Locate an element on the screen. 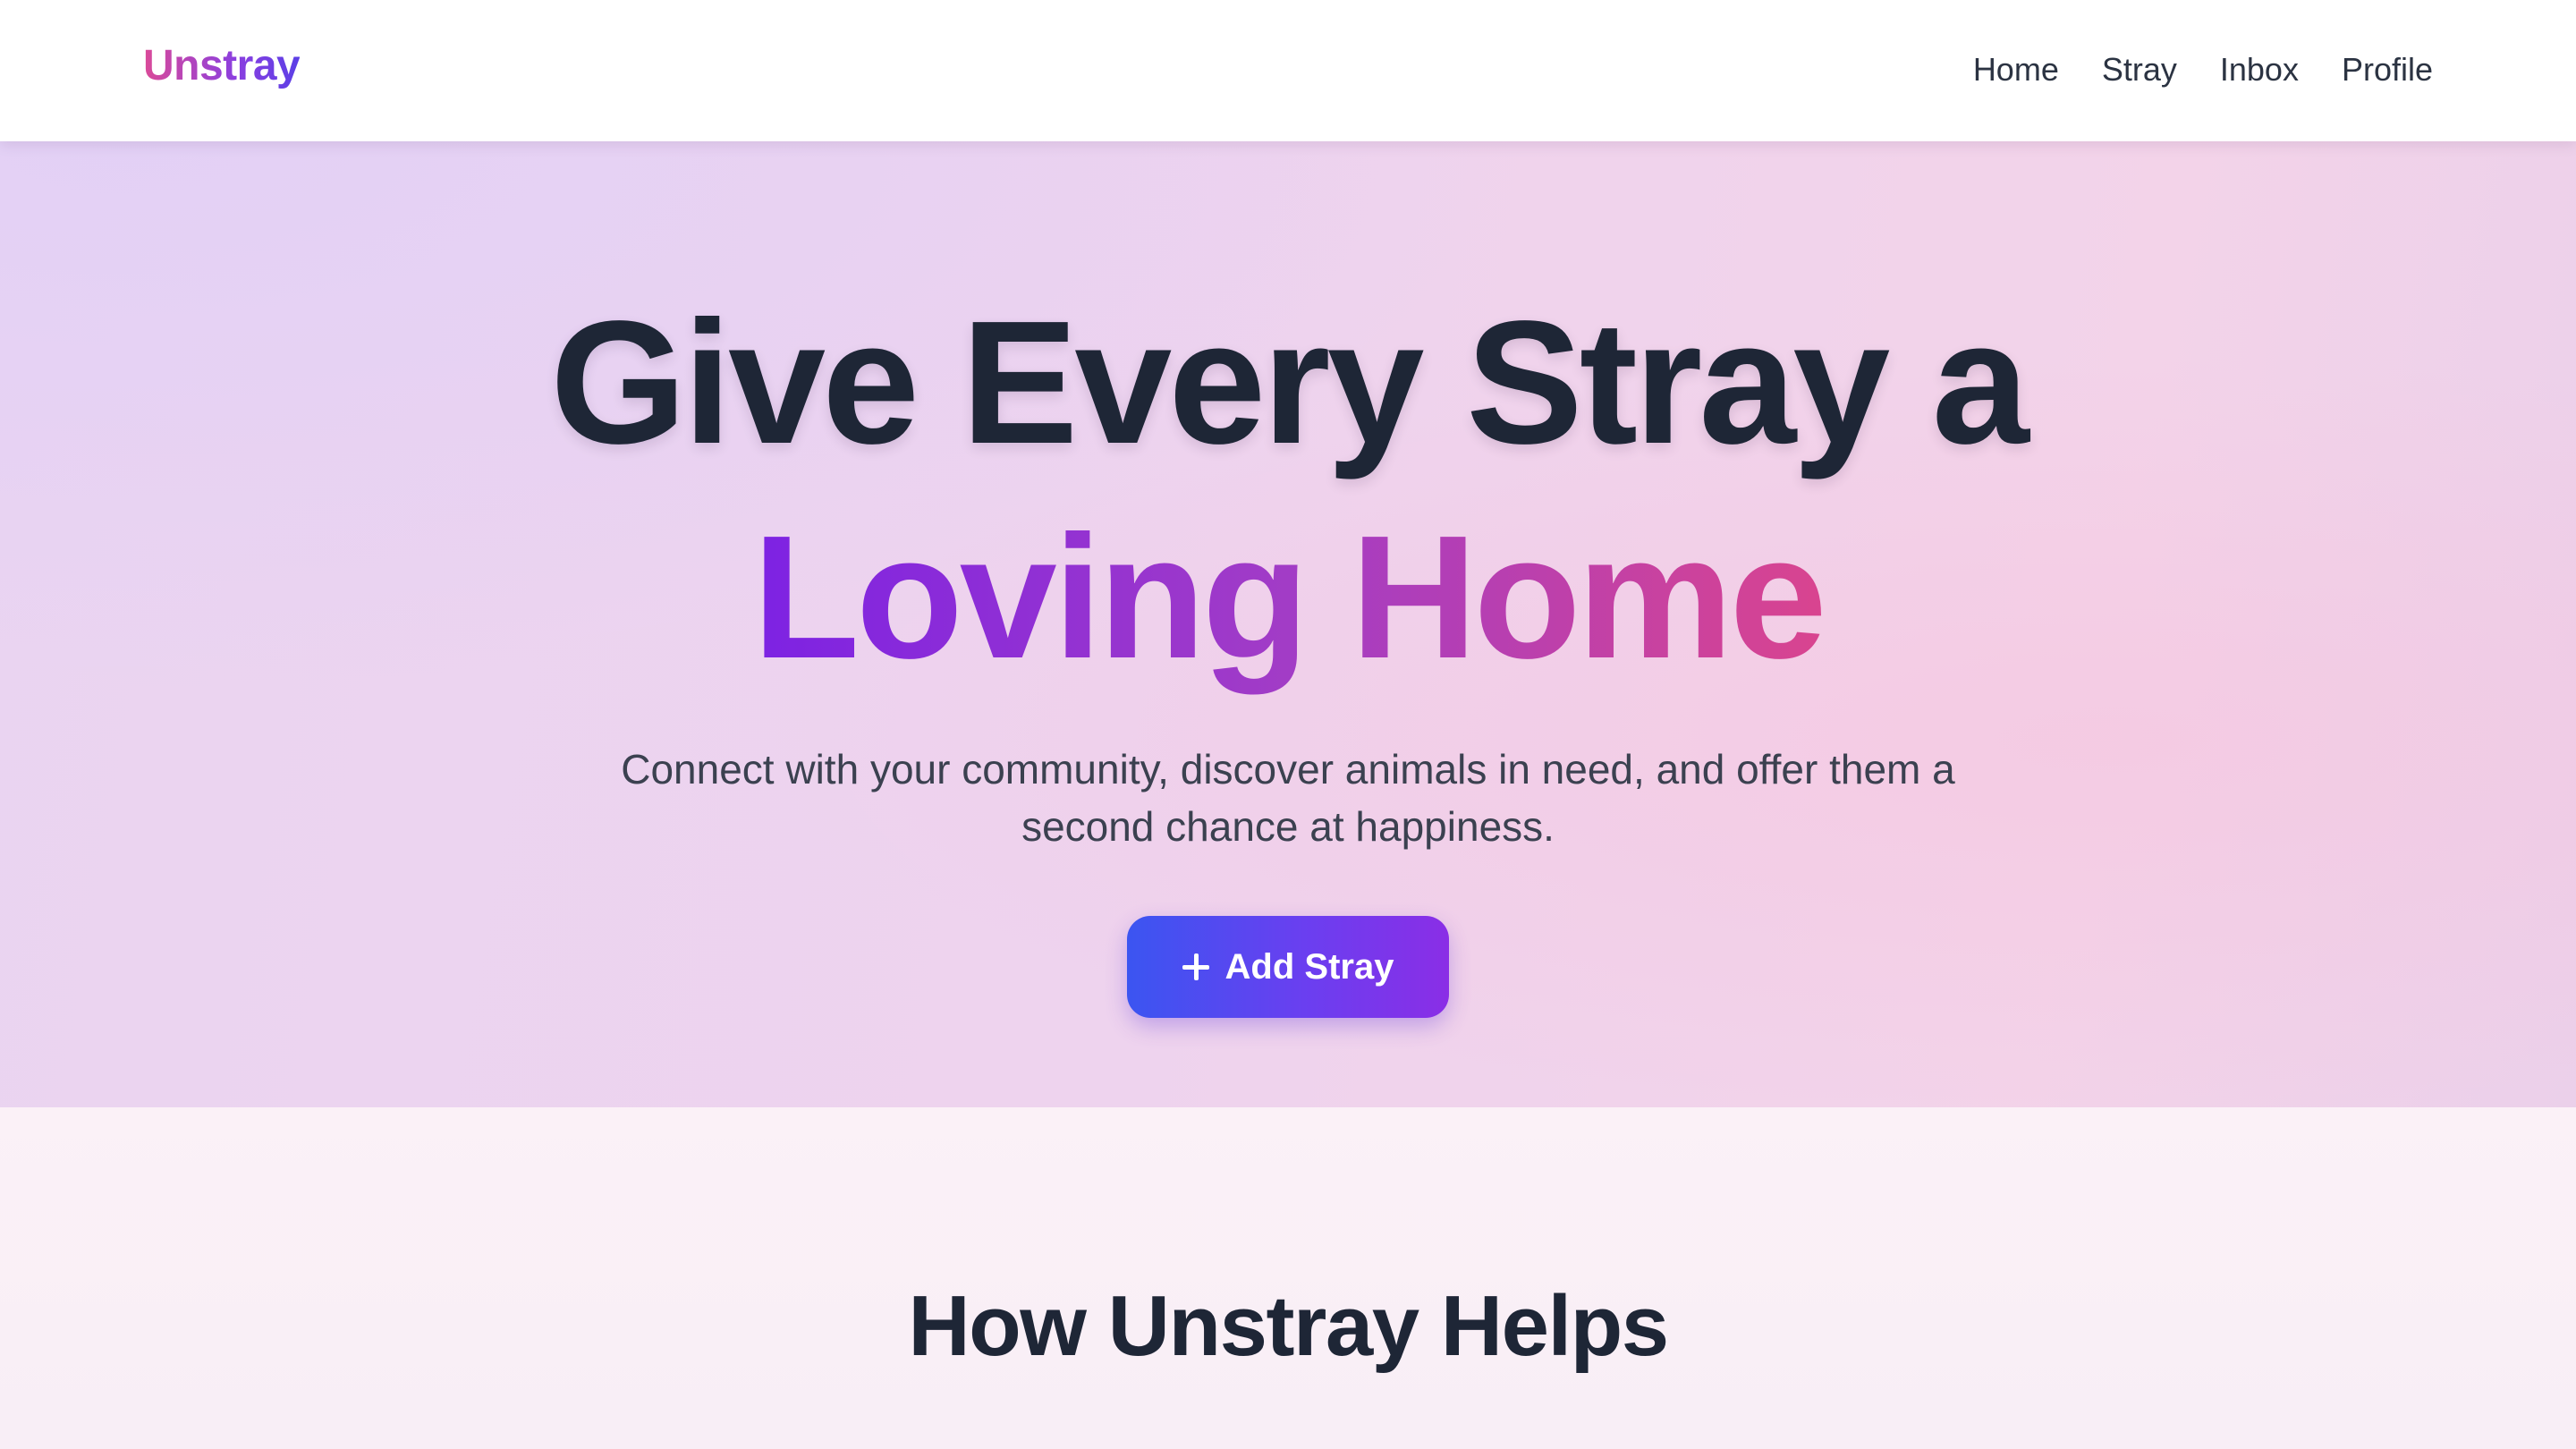  hero-headline-line2: Loving Home is located at coordinates (1289, 597).